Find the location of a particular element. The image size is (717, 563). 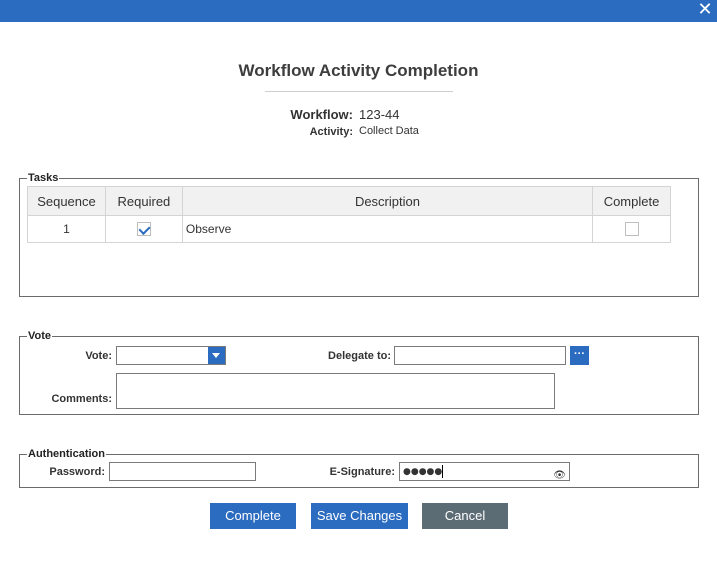

title-divider is located at coordinates (359, 91).